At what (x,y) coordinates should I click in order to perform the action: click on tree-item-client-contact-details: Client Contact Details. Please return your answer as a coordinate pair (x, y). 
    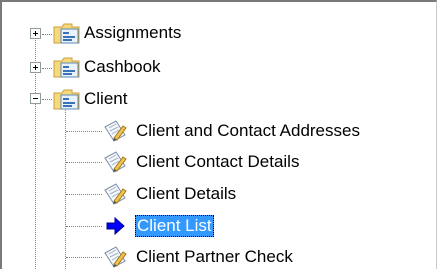
    Looking at the image, I should click on (201, 162).